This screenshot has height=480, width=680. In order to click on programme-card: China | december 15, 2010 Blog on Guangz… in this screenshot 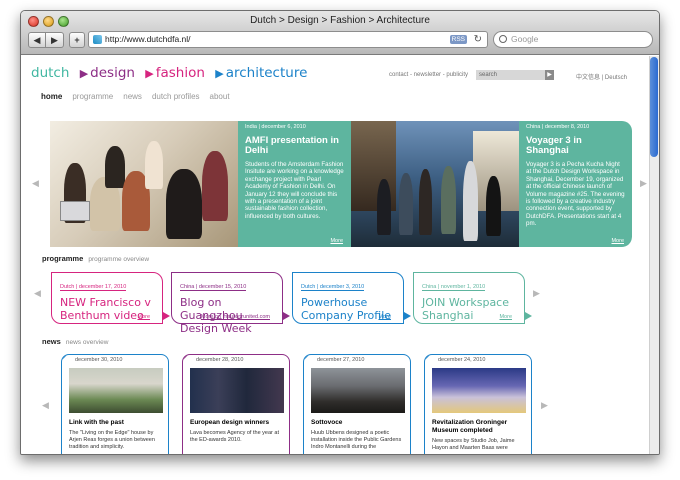, I will do `click(230, 303)`.